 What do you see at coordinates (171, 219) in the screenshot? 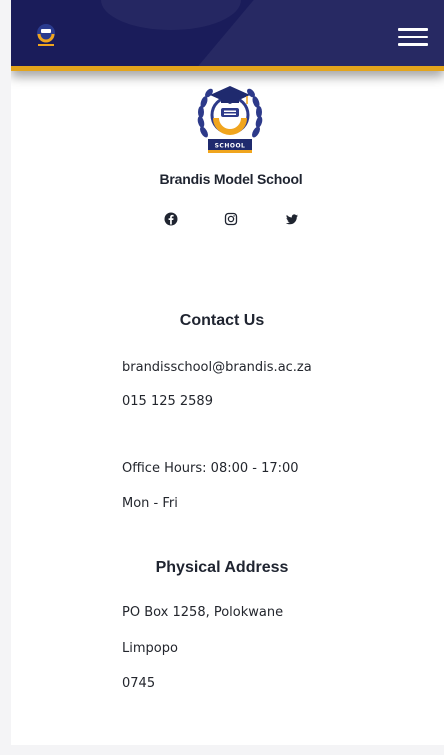
I see `facebook-icon` at bounding box center [171, 219].